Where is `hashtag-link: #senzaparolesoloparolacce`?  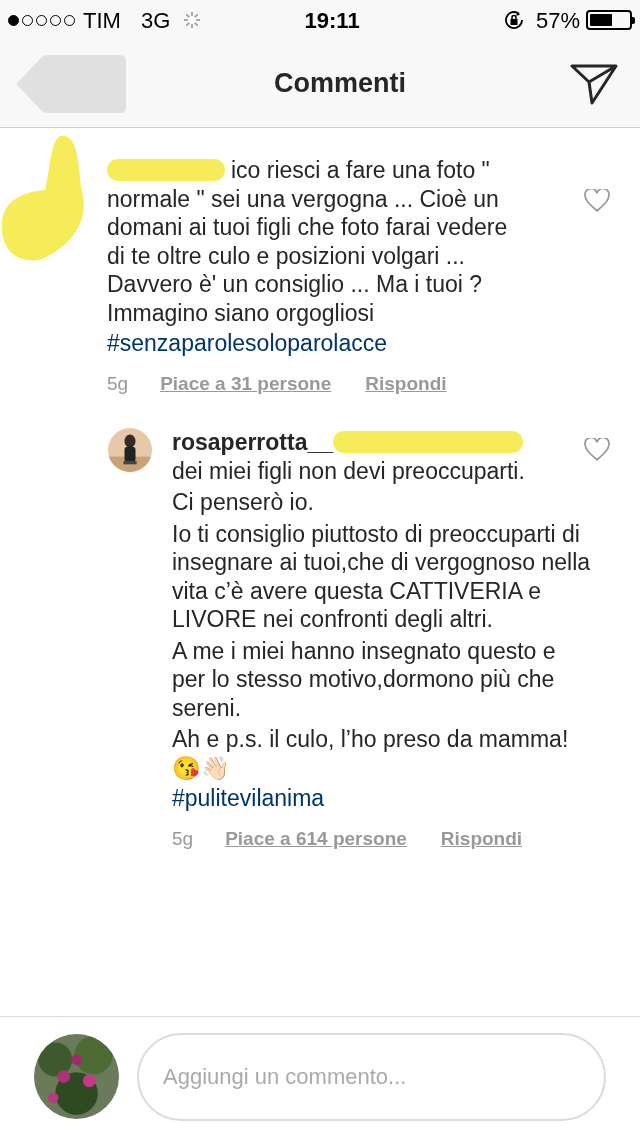
hashtag-link: #senzaparolesoloparolacce is located at coordinates (247, 343).